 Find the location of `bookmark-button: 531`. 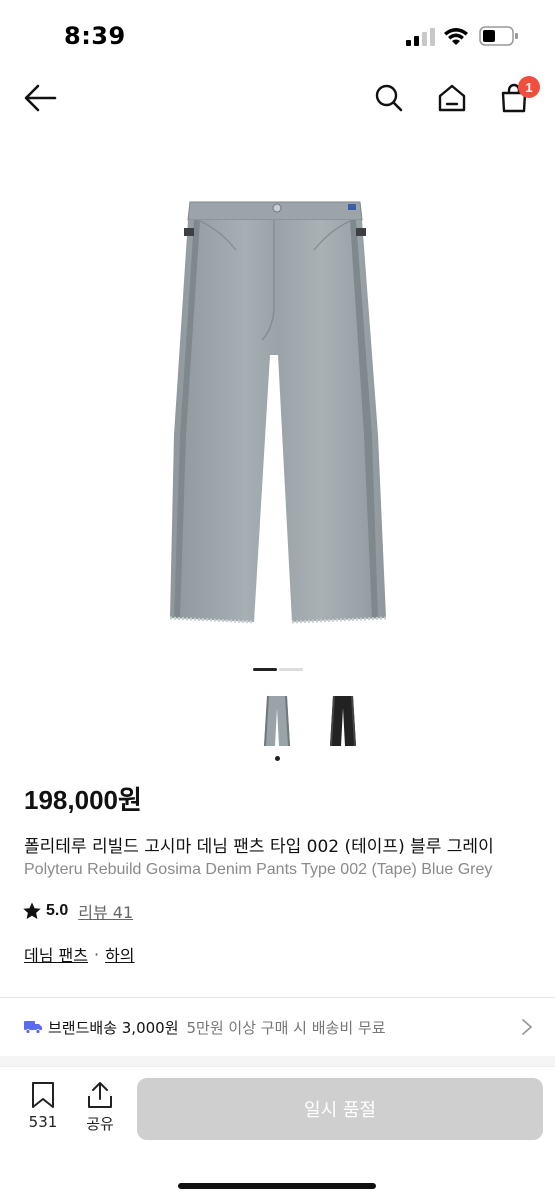

bookmark-button: 531 is located at coordinates (43, 1109).